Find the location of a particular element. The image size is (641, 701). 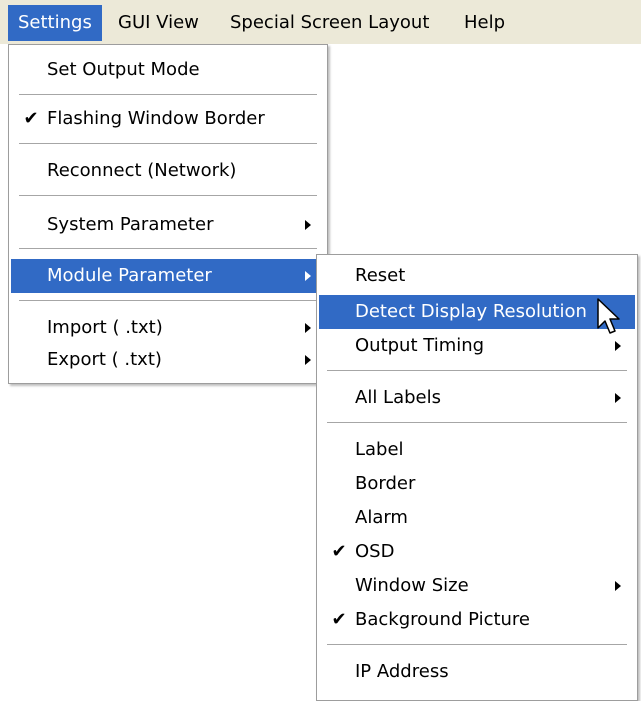

menu-item-output-timing: Output Timing is located at coordinates (477, 346).